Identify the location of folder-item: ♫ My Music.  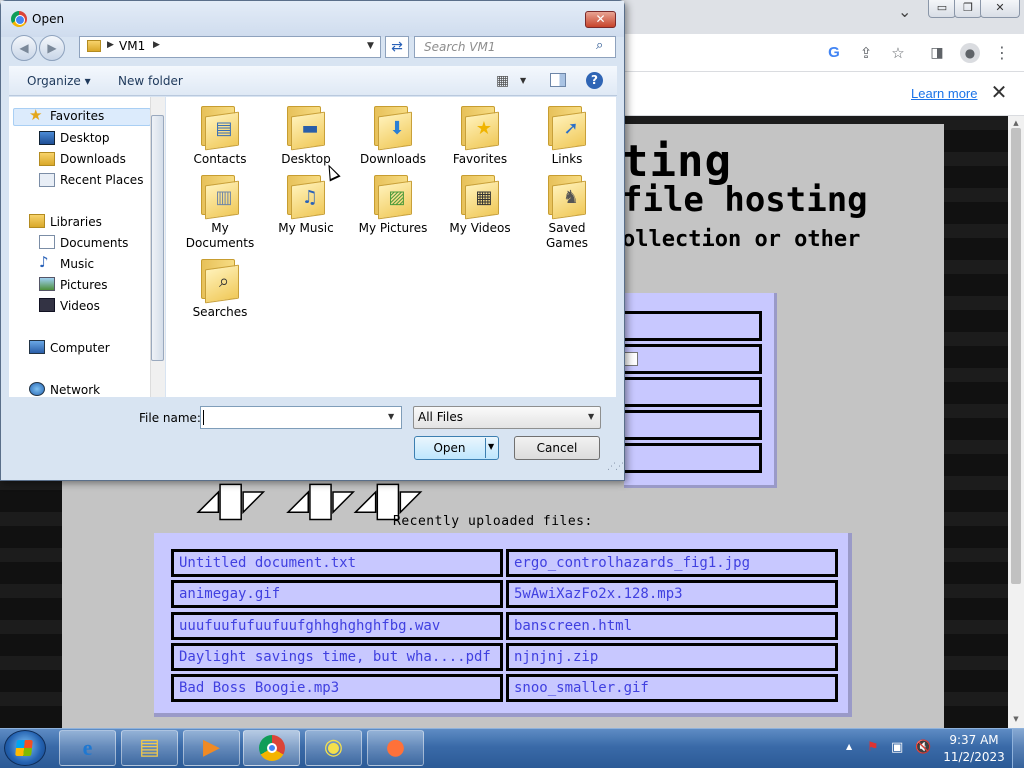
(306, 204).